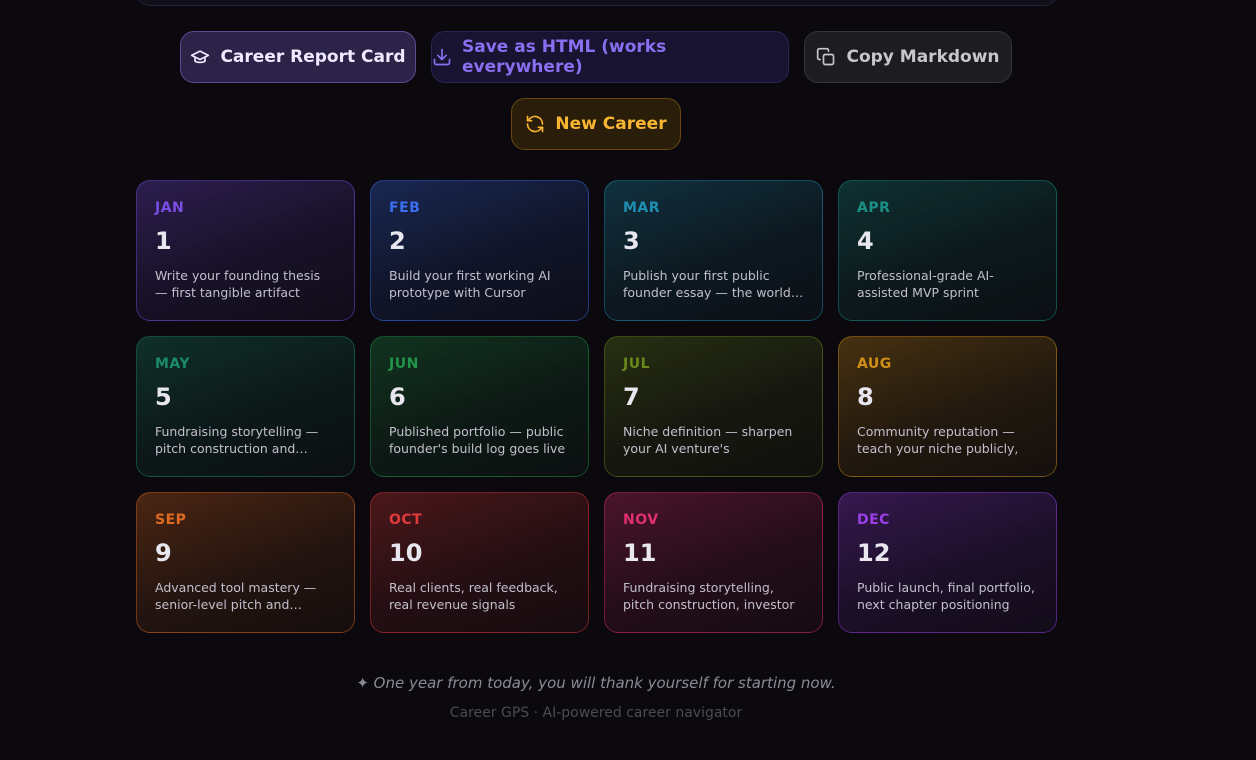 This screenshot has width=1256, height=760. What do you see at coordinates (636, 364) in the screenshot?
I see `month-label: JUL` at bounding box center [636, 364].